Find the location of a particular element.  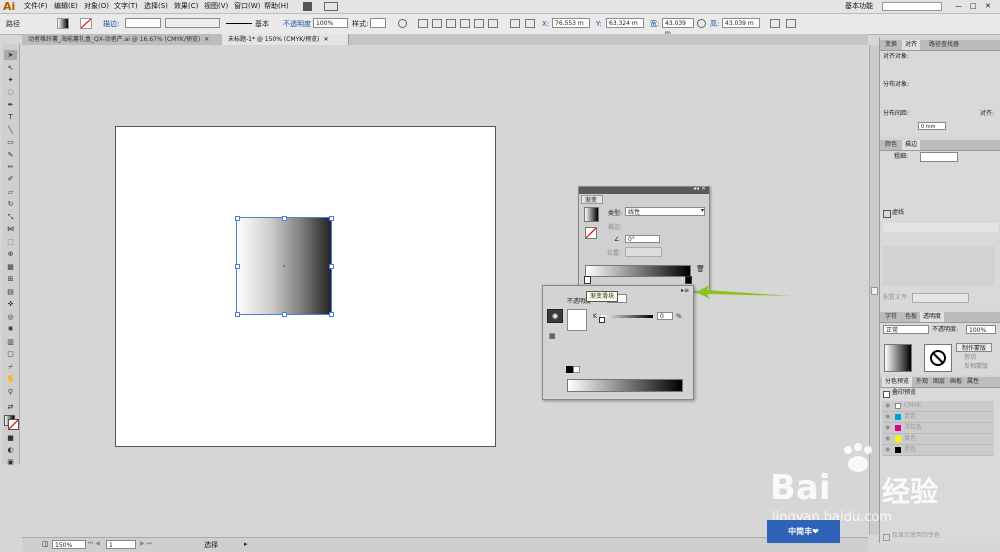

menu-select: 选择(S) is located at coordinates (156, 6).